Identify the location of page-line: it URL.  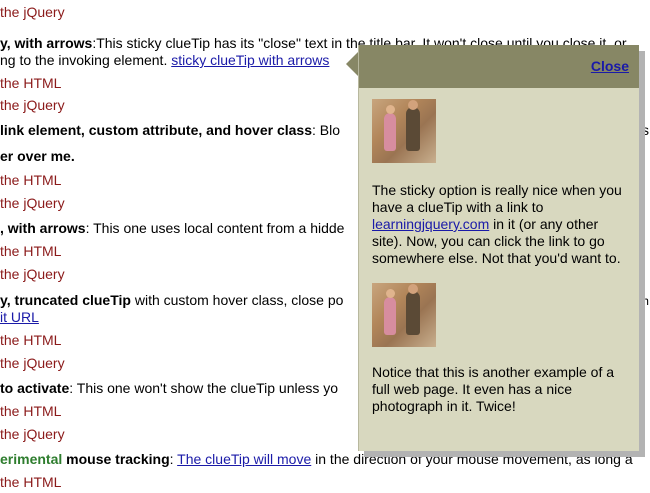
(19, 317).